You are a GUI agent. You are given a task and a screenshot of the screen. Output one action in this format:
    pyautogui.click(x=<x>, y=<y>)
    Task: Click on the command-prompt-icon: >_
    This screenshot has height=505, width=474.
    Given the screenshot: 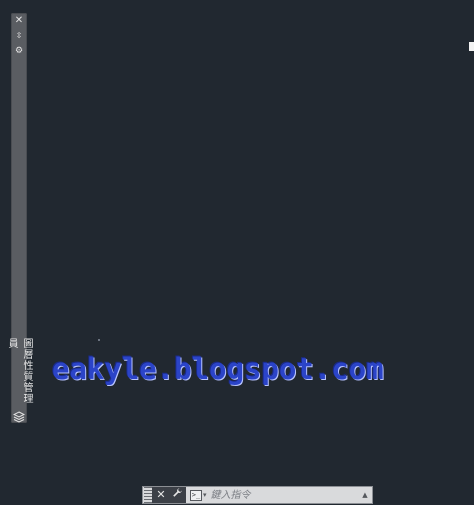 What is the action you would take?
    pyautogui.click(x=196, y=495)
    